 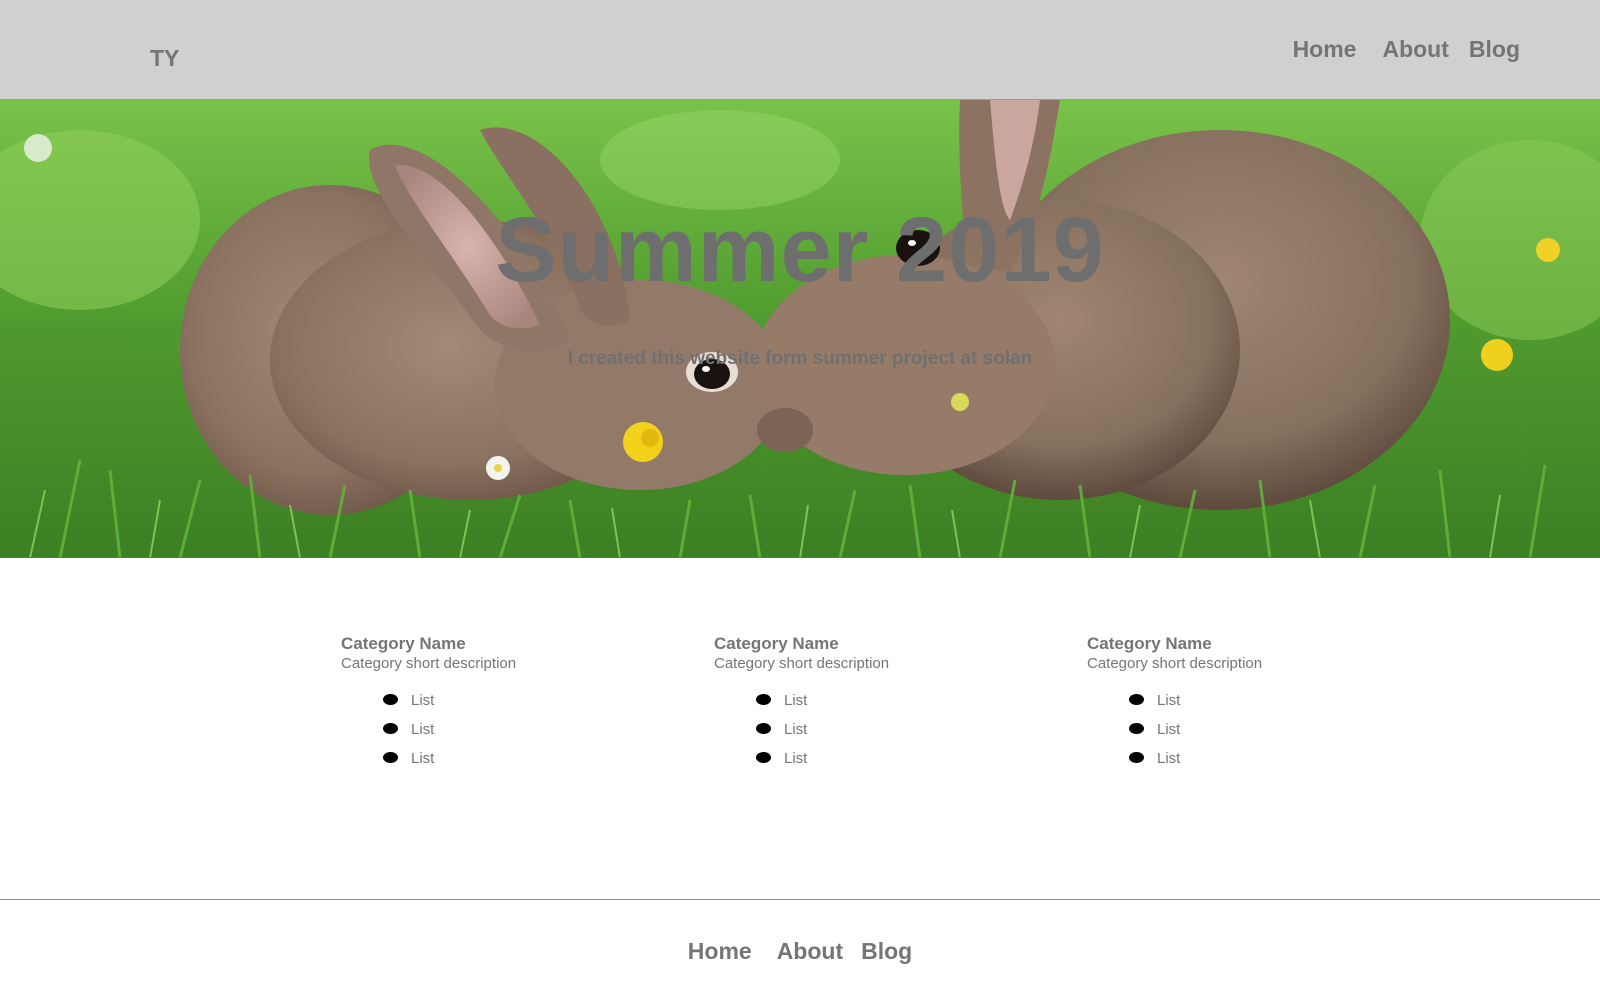 I want to click on nav-home-link: Home, so click(x=1325, y=49).